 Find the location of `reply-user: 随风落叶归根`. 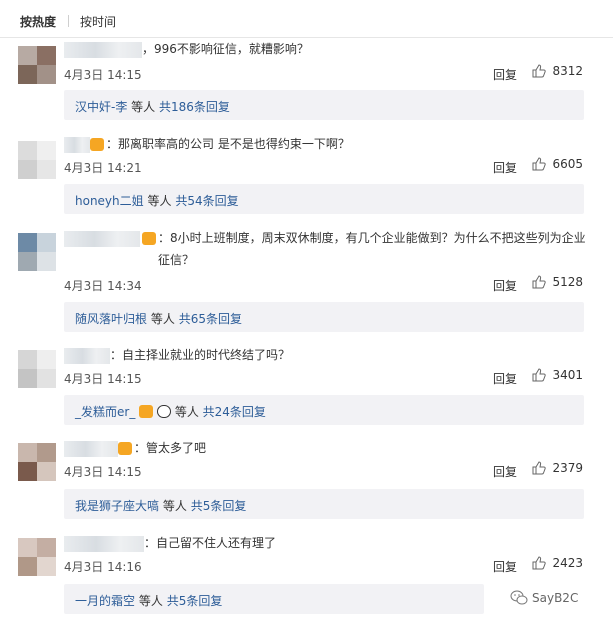

reply-user: 随风落叶归根 is located at coordinates (111, 319).